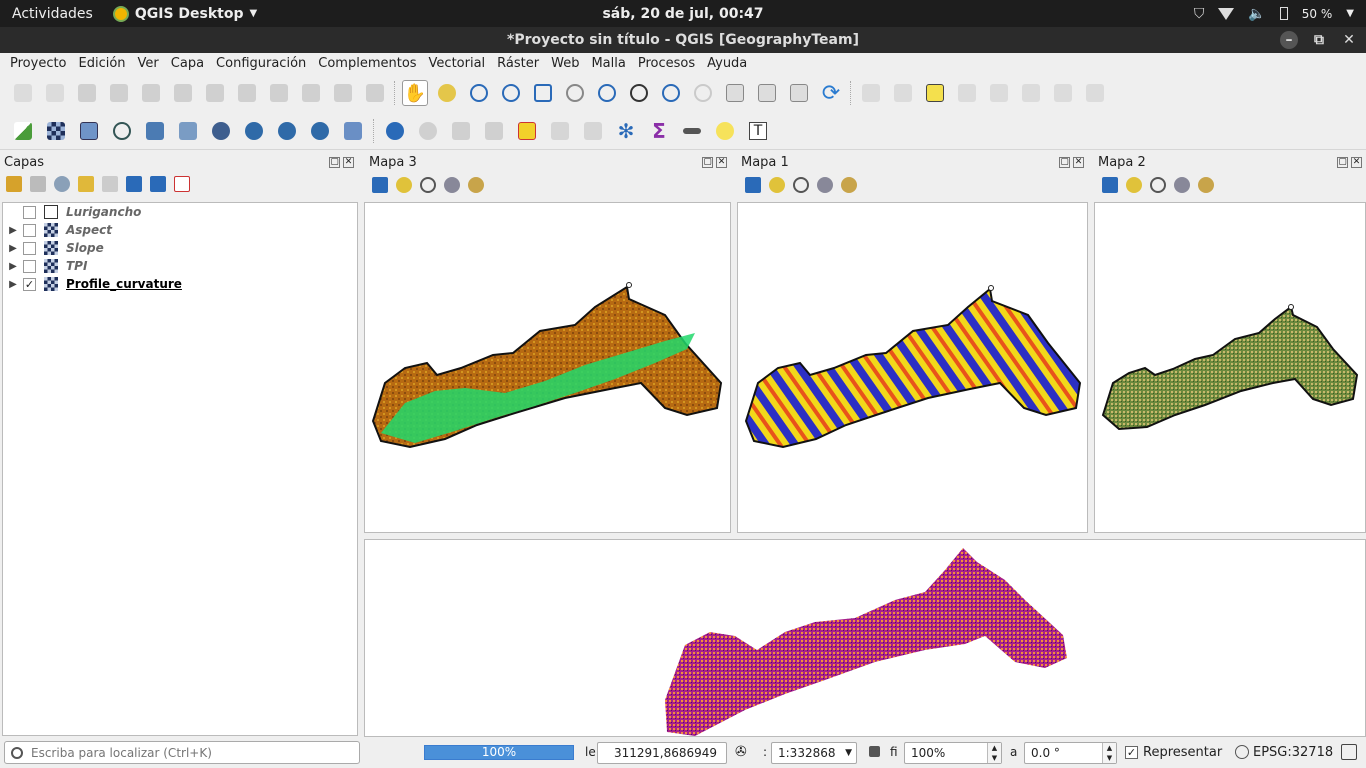  I want to click on toggle-edit-icon, so click(23, 93).